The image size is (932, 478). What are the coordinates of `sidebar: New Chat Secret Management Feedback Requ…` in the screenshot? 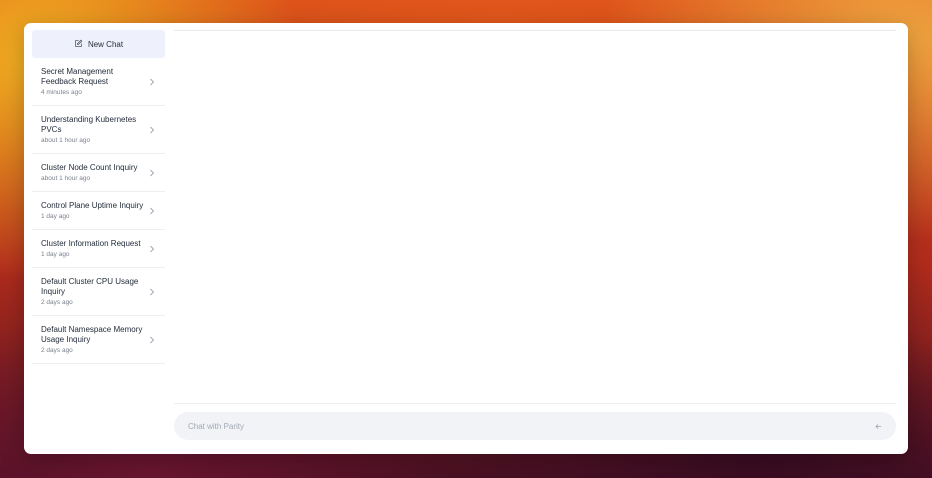 It's located at (98, 240).